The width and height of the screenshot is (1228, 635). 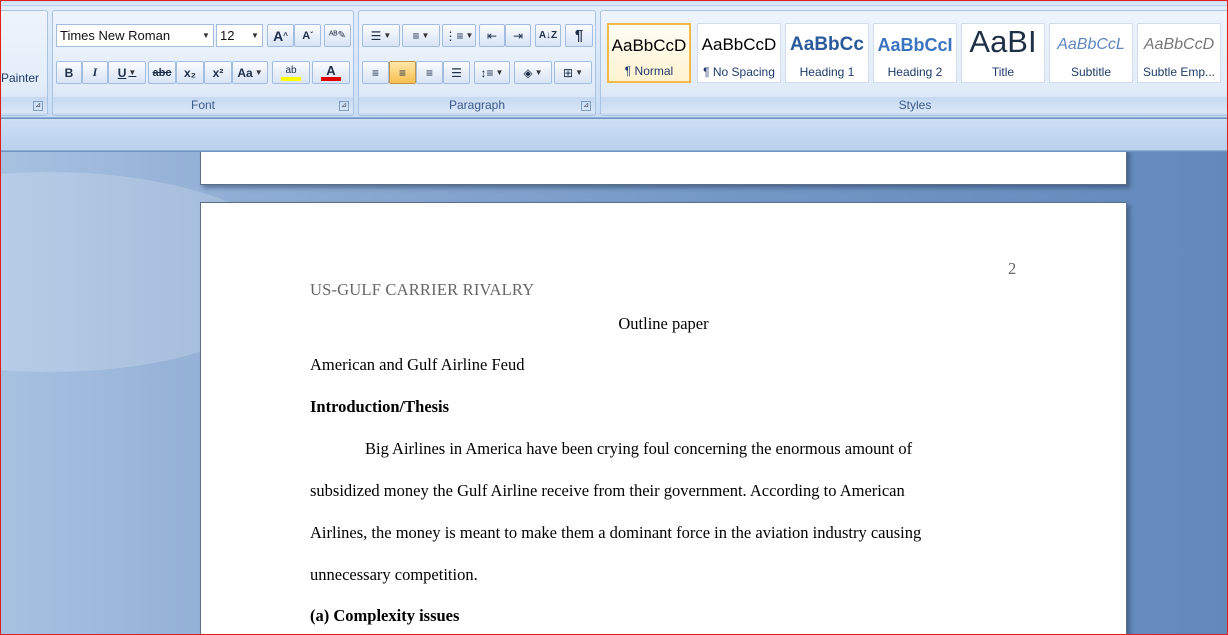 I want to click on show-marks-button: ¶, so click(x=579, y=35).